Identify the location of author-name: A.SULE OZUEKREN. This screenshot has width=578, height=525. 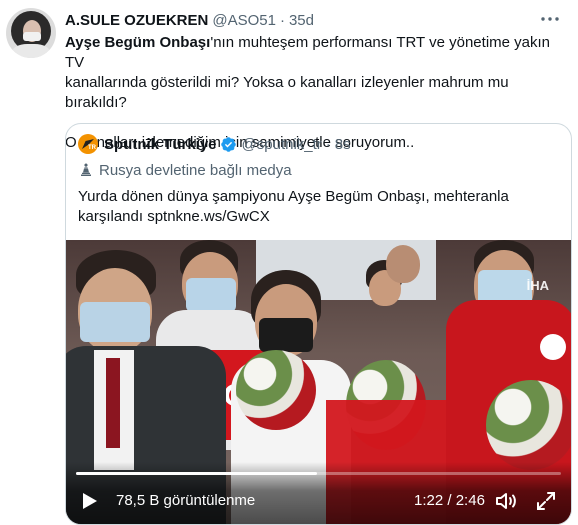
(136, 20).